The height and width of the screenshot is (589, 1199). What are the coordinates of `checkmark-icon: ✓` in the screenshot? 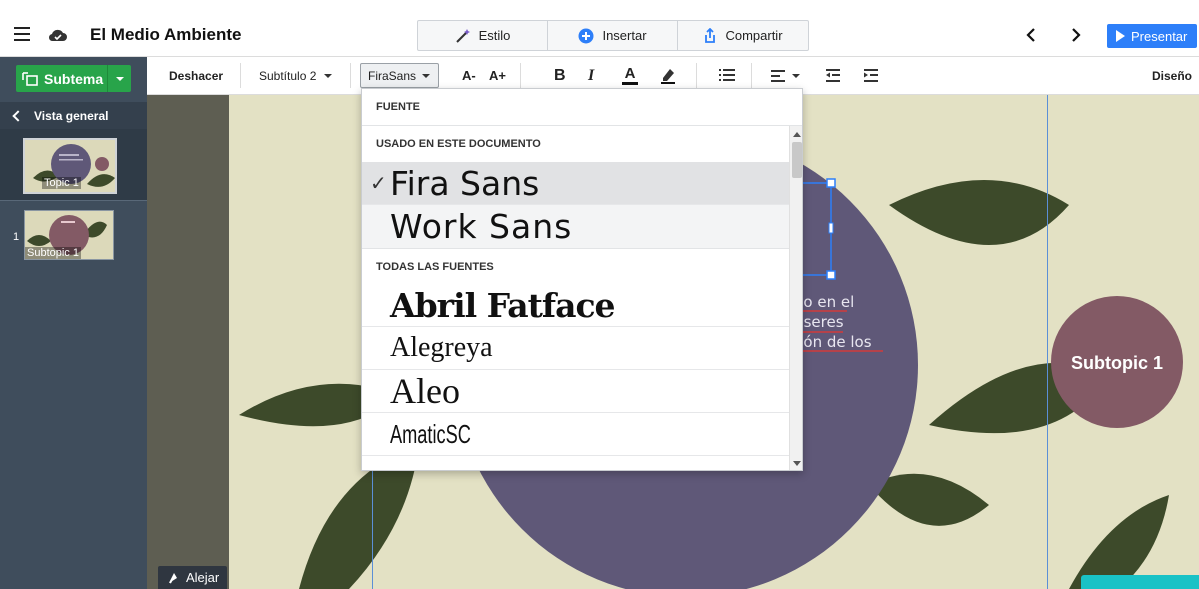 It's located at (378, 183).